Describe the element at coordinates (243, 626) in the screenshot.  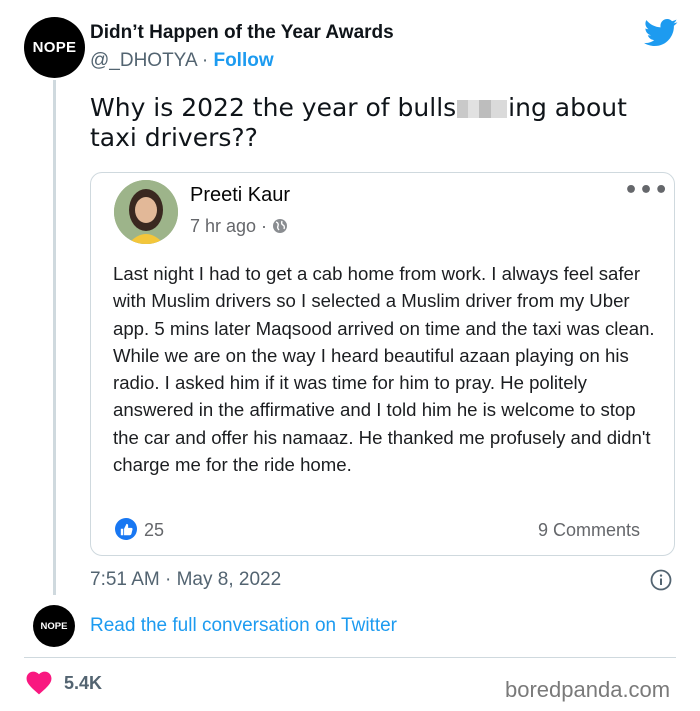
I see `read-full-conversation-link: Read the full conversation on Twitter` at that location.